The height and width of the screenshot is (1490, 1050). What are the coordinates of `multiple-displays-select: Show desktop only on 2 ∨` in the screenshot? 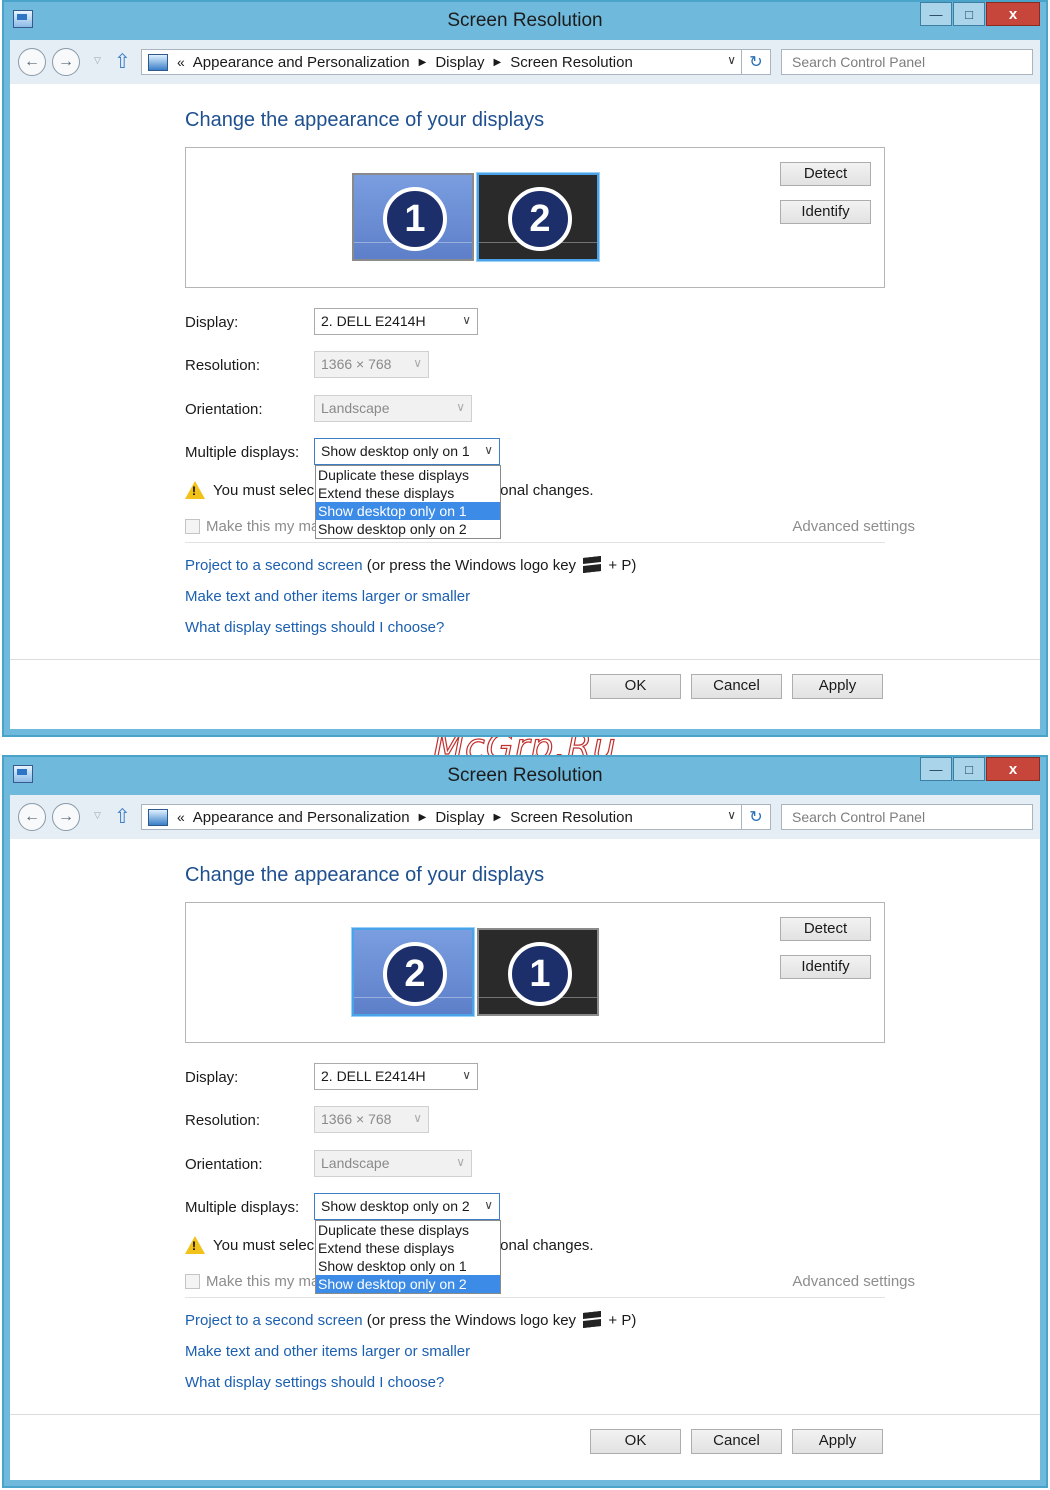 It's located at (407, 1206).